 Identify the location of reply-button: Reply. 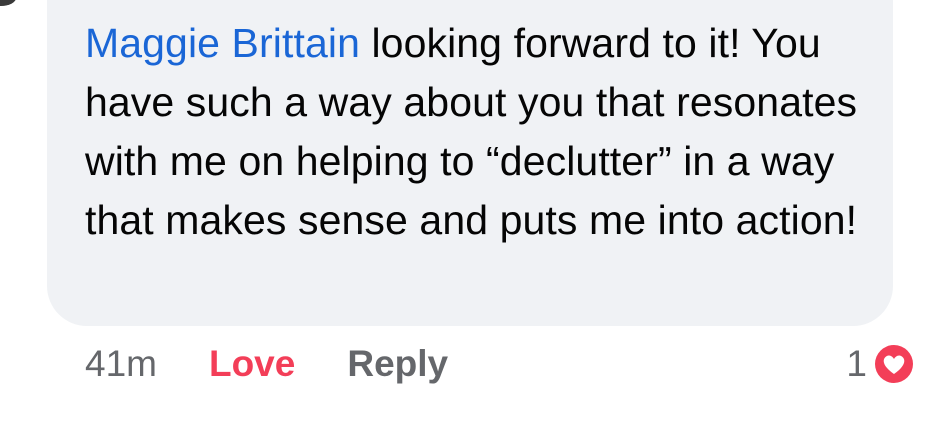
(397, 364).